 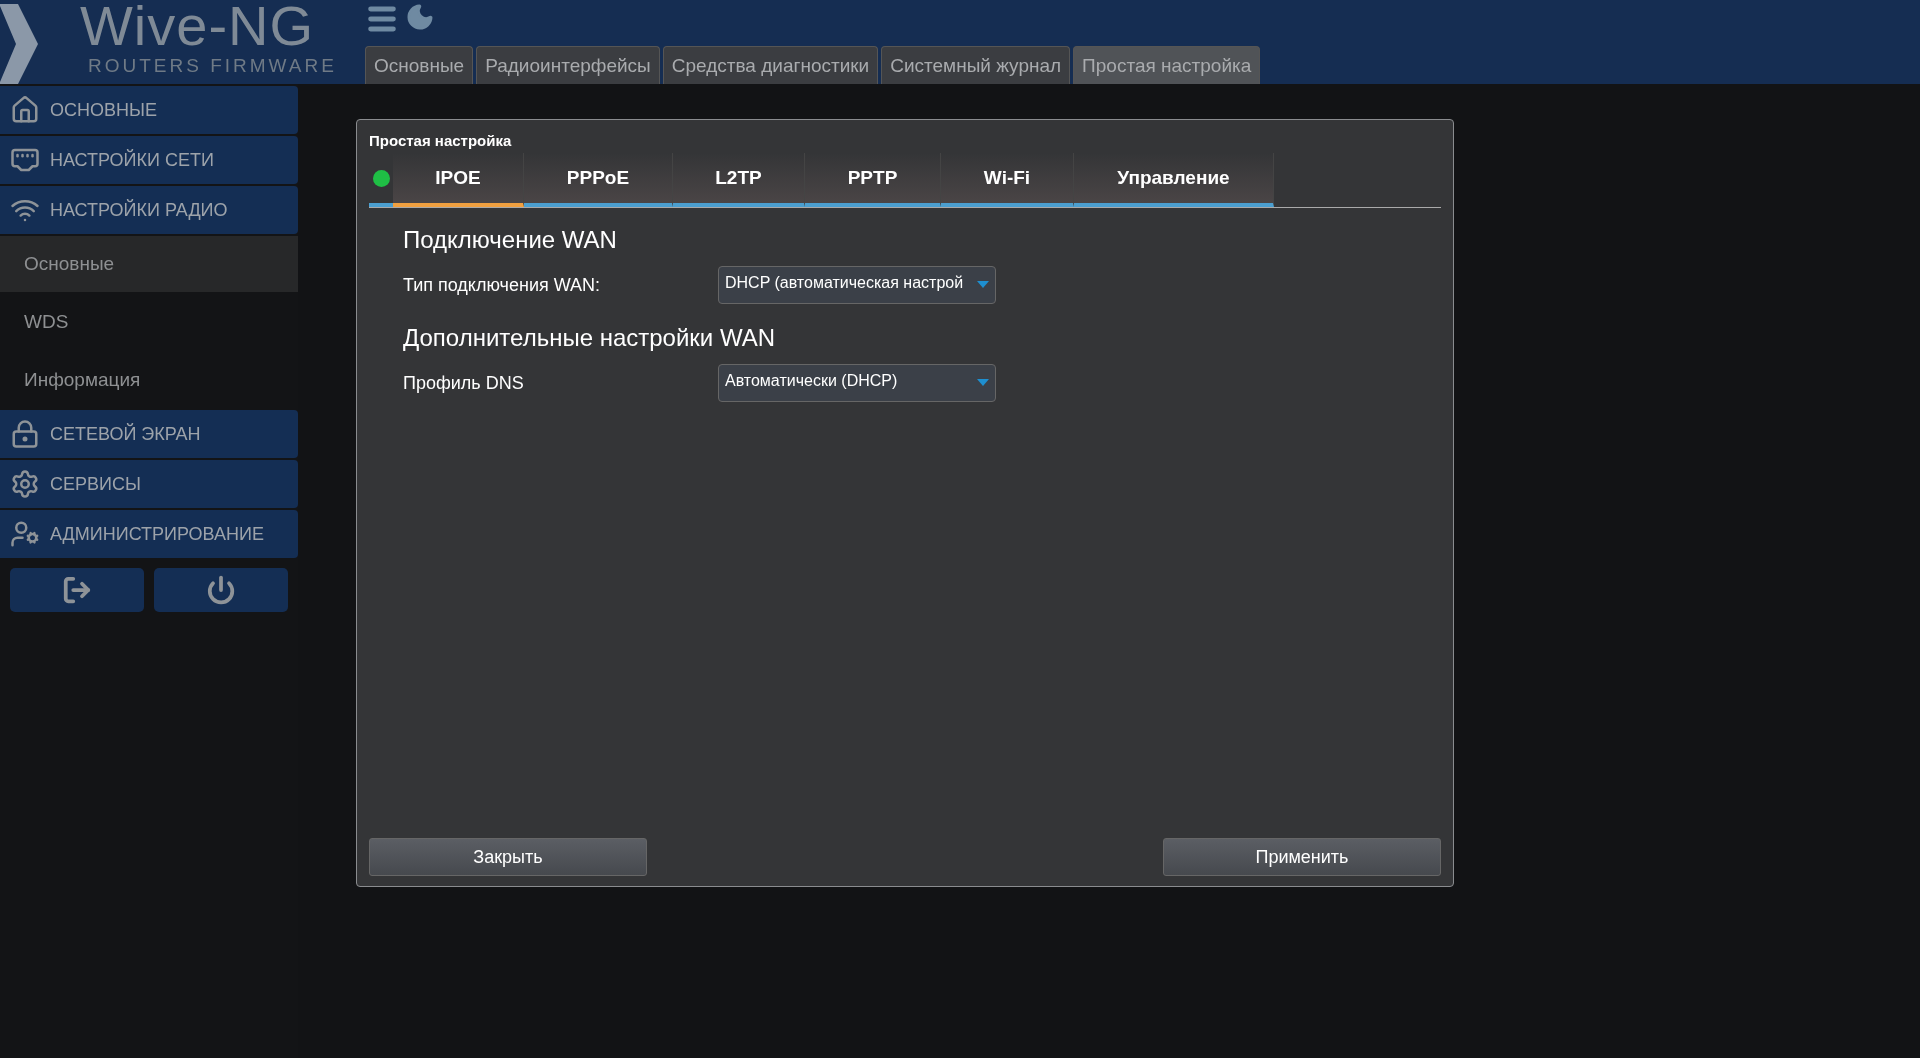 What do you see at coordinates (458, 180) in the screenshot?
I see `dialog-tab: IPOE` at bounding box center [458, 180].